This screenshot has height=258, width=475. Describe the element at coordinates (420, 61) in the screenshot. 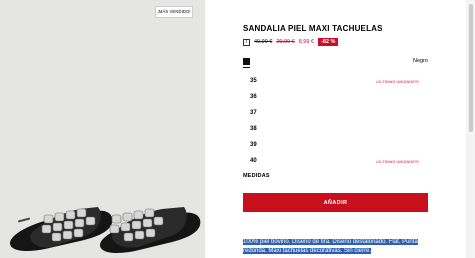

I see `color-name: Negro` at that location.